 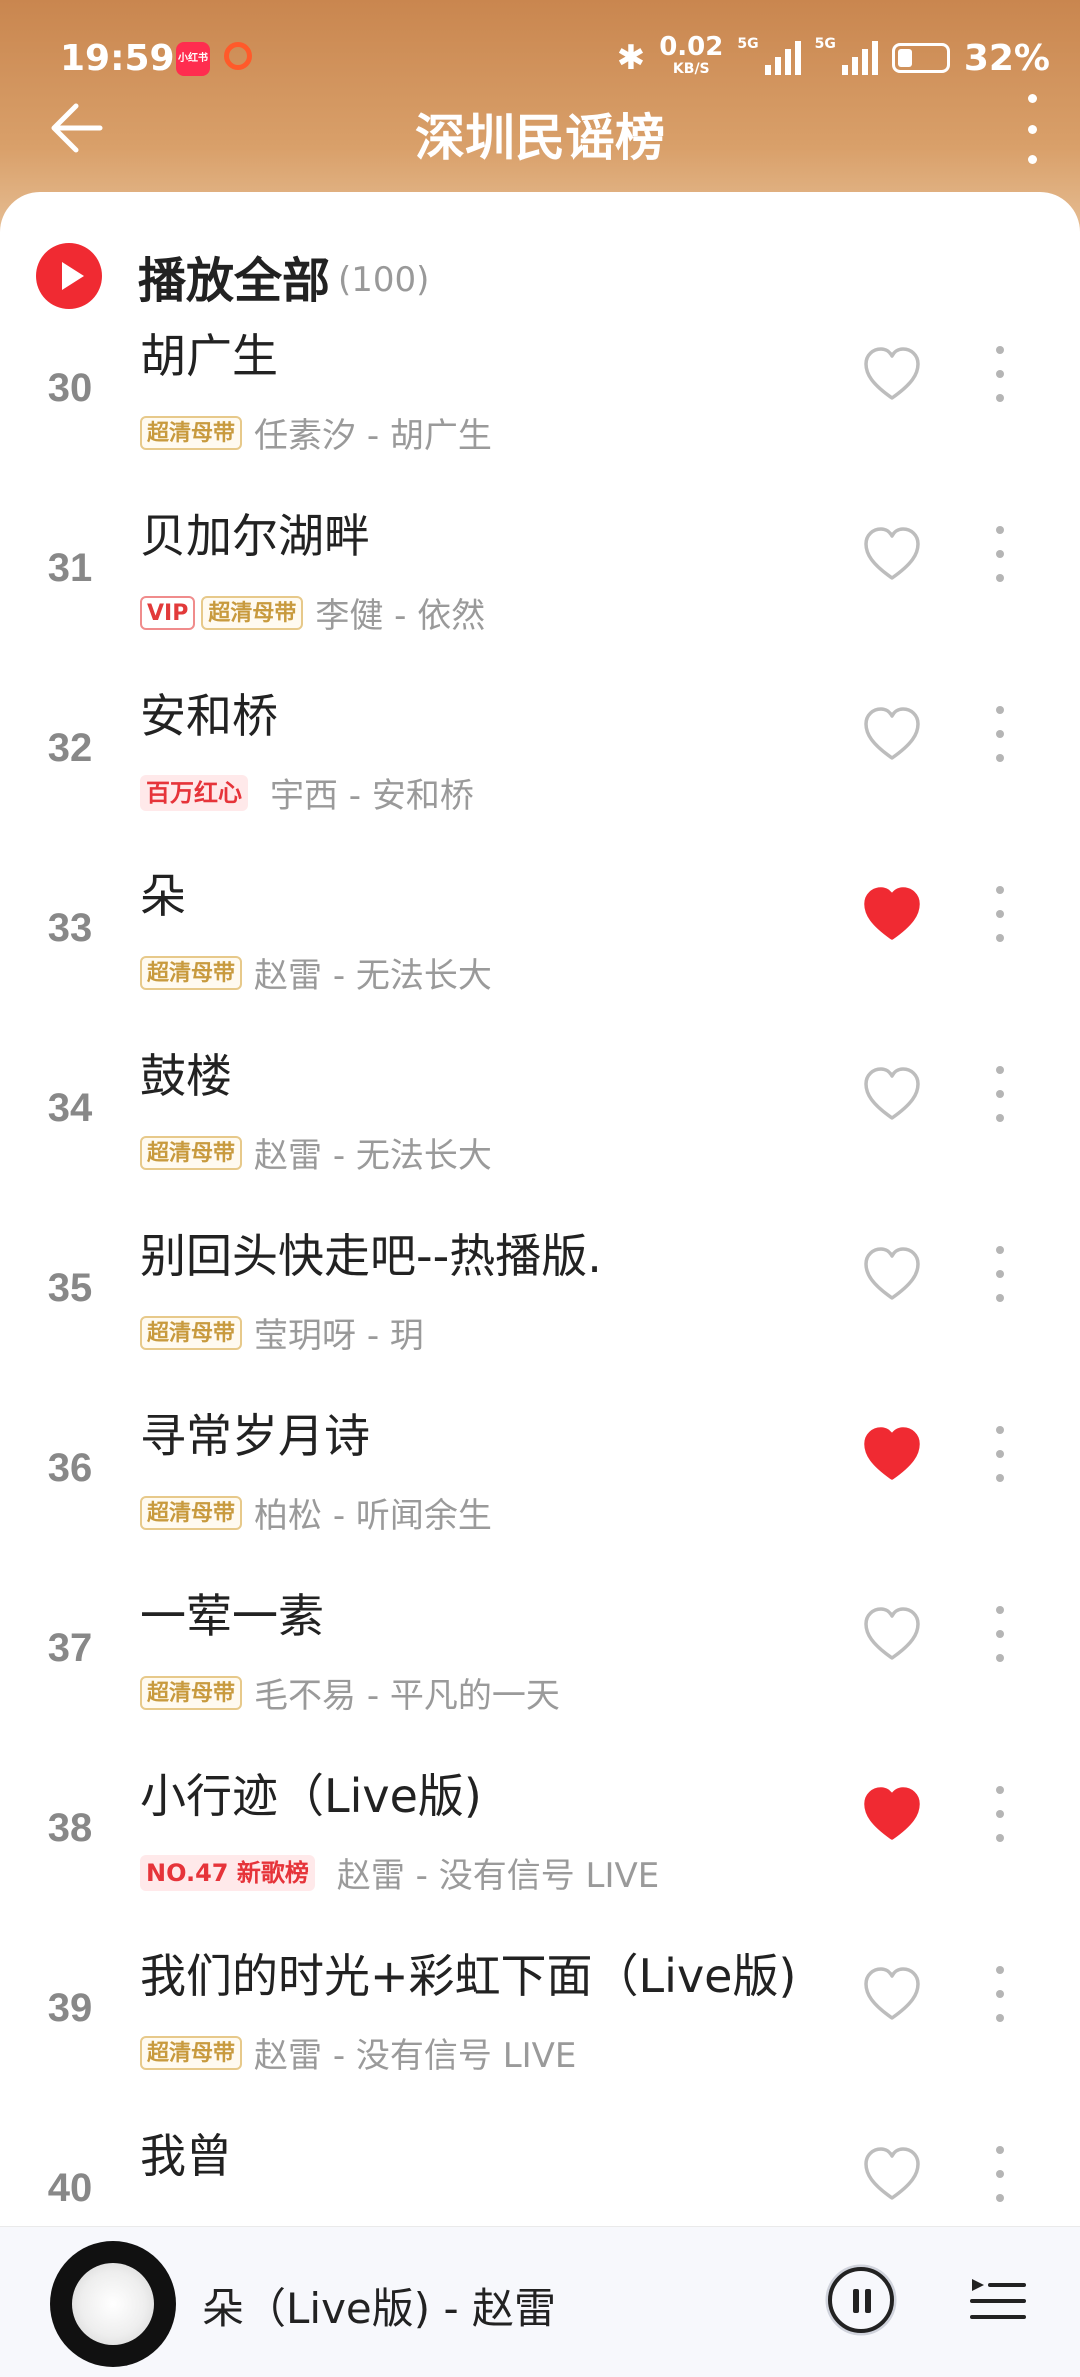 I want to click on song-meta: 超清母带 莹玥呀 - 玥, so click(x=282, y=1332).